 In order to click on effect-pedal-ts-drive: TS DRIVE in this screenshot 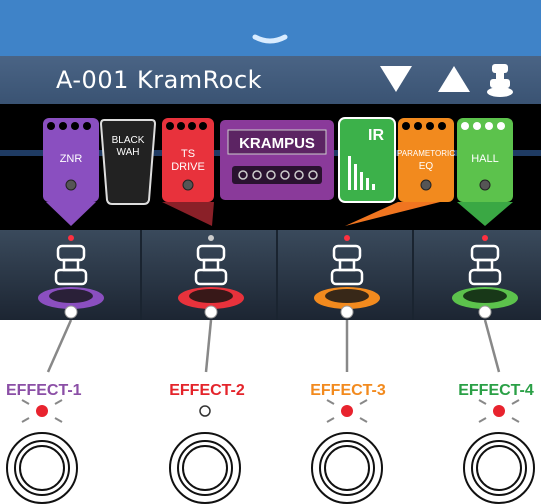, I will do `click(188, 160)`.